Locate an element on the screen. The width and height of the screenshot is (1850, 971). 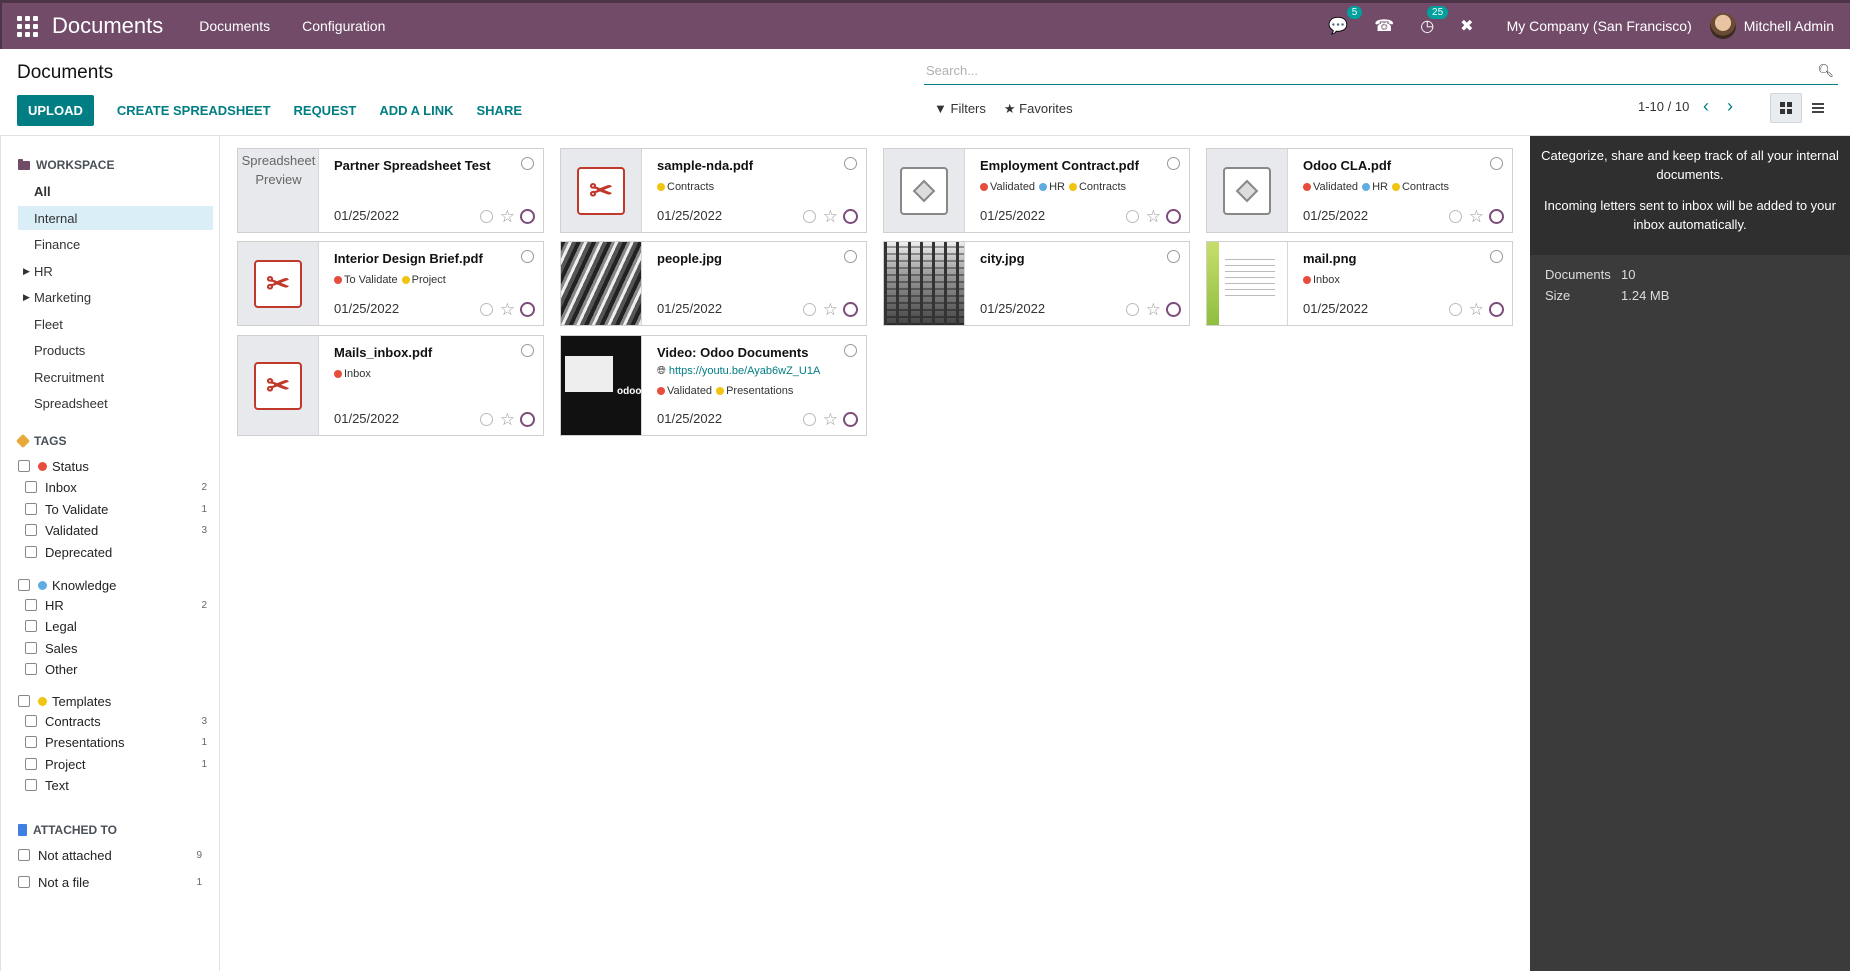
search-bar: 🔍︎ is located at coordinates (1381, 71).